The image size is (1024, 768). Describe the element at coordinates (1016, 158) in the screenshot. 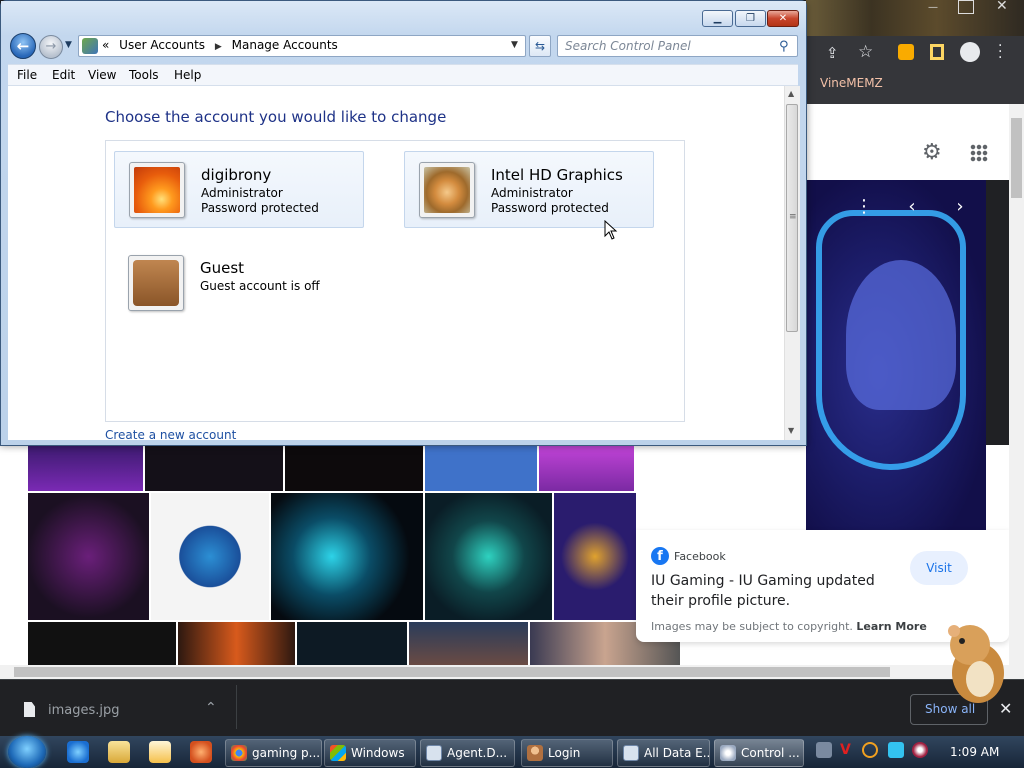

I see `page-vertical-scroll-thumb` at that location.